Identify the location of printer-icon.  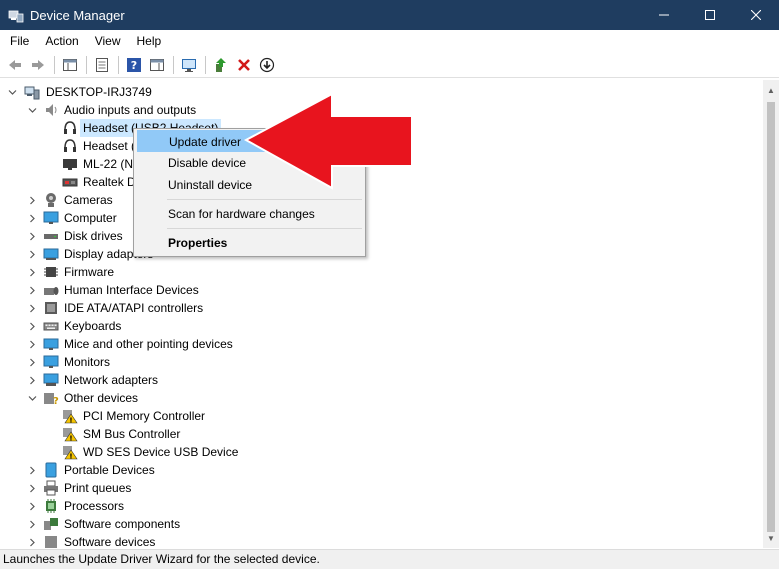
(51, 488).